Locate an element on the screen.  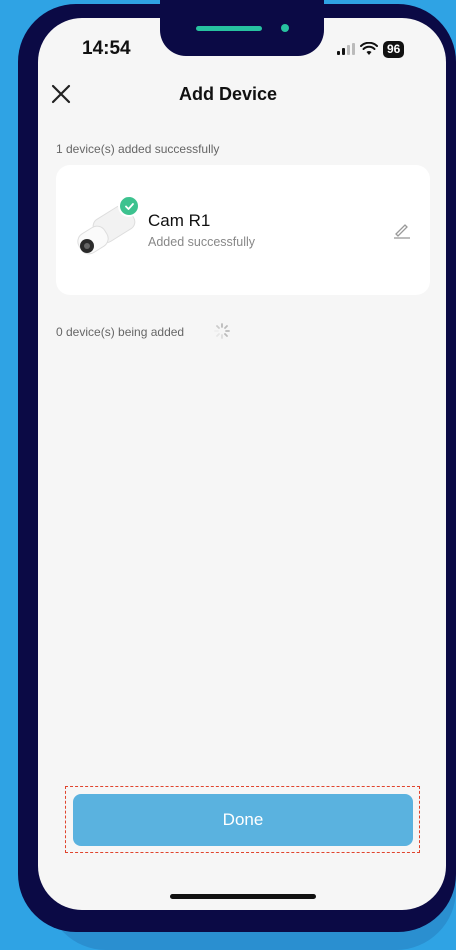
pending-count-label: 0 device(s) being added is located at coordinates (120, 332).